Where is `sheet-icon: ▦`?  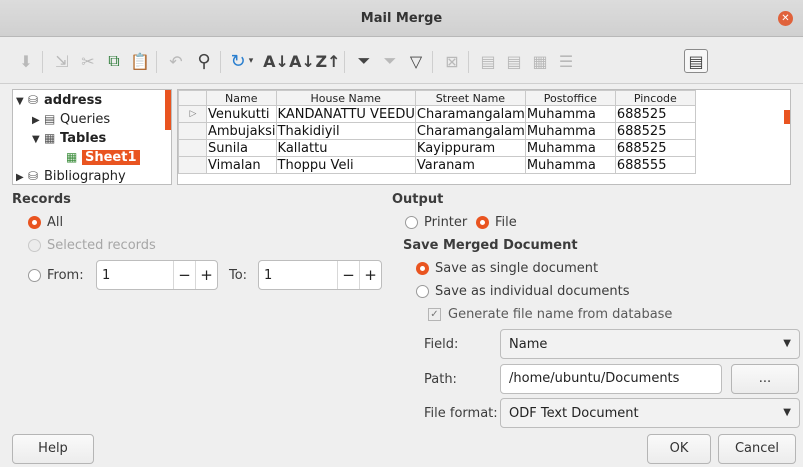
sheet-icon: ▦ is located at coordinates (72, 157).